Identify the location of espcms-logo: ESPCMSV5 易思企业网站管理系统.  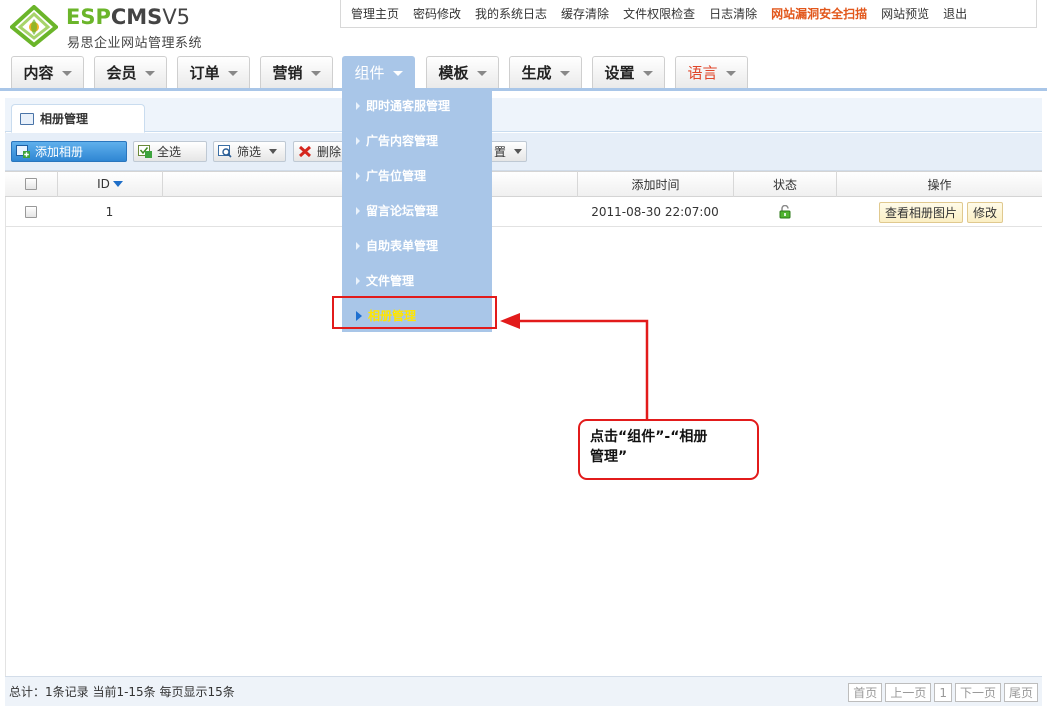
(115, 28).